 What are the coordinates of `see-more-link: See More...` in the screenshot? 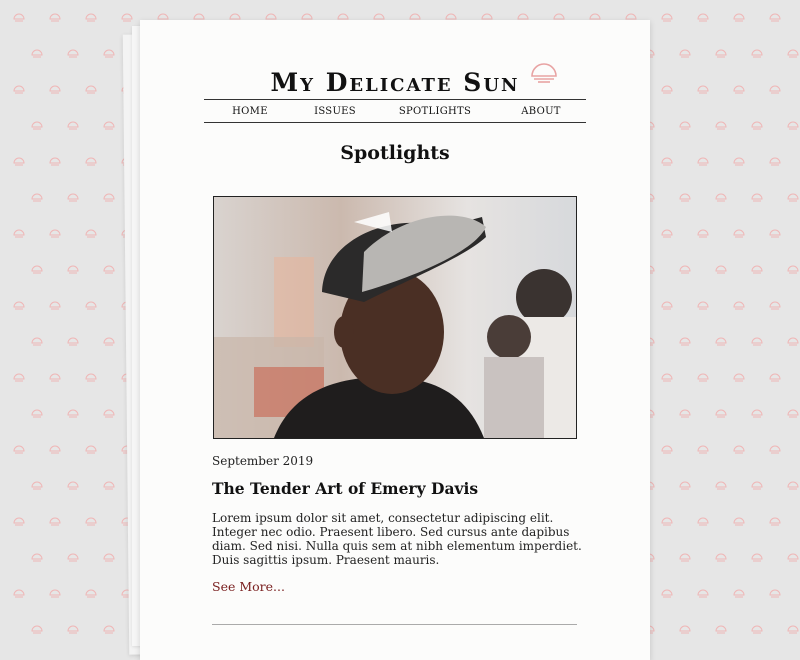 It's located at (248, 586).